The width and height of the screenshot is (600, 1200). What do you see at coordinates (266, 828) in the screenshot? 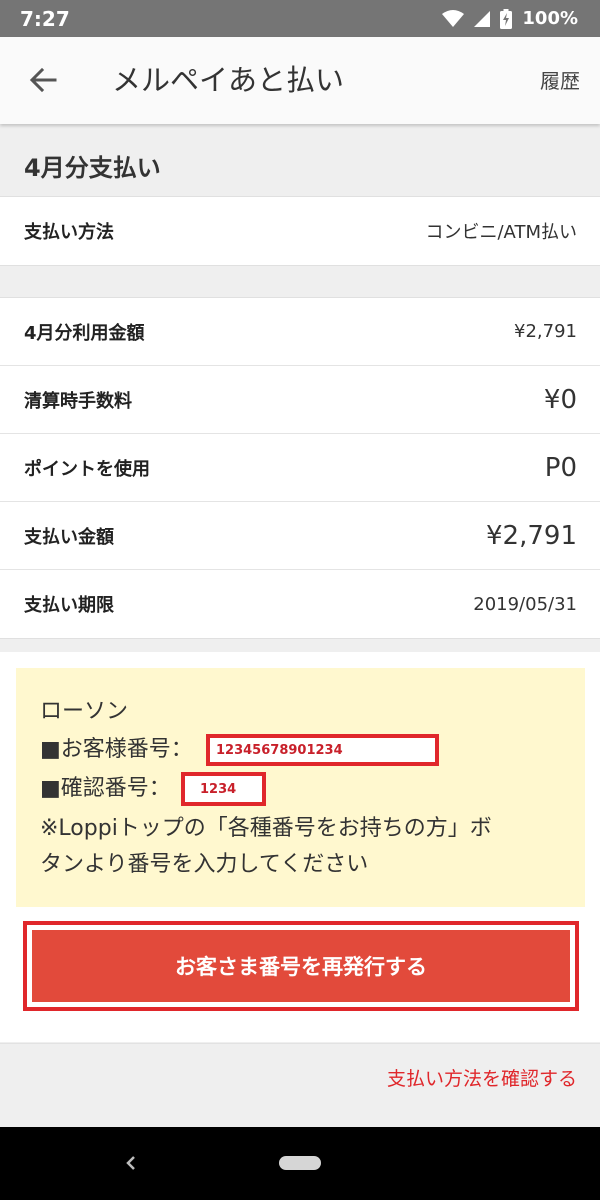
I see `instruction-text-line1: ※Loppiトップの「各種番号をお持ちの方」ボ` at bounding box center [266, 828].